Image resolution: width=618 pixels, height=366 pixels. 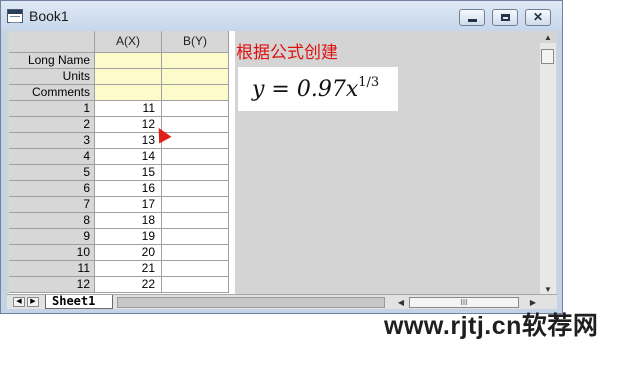 I want to click on formula-image: y = 0.97x1/3, so click(x=318, y=89).